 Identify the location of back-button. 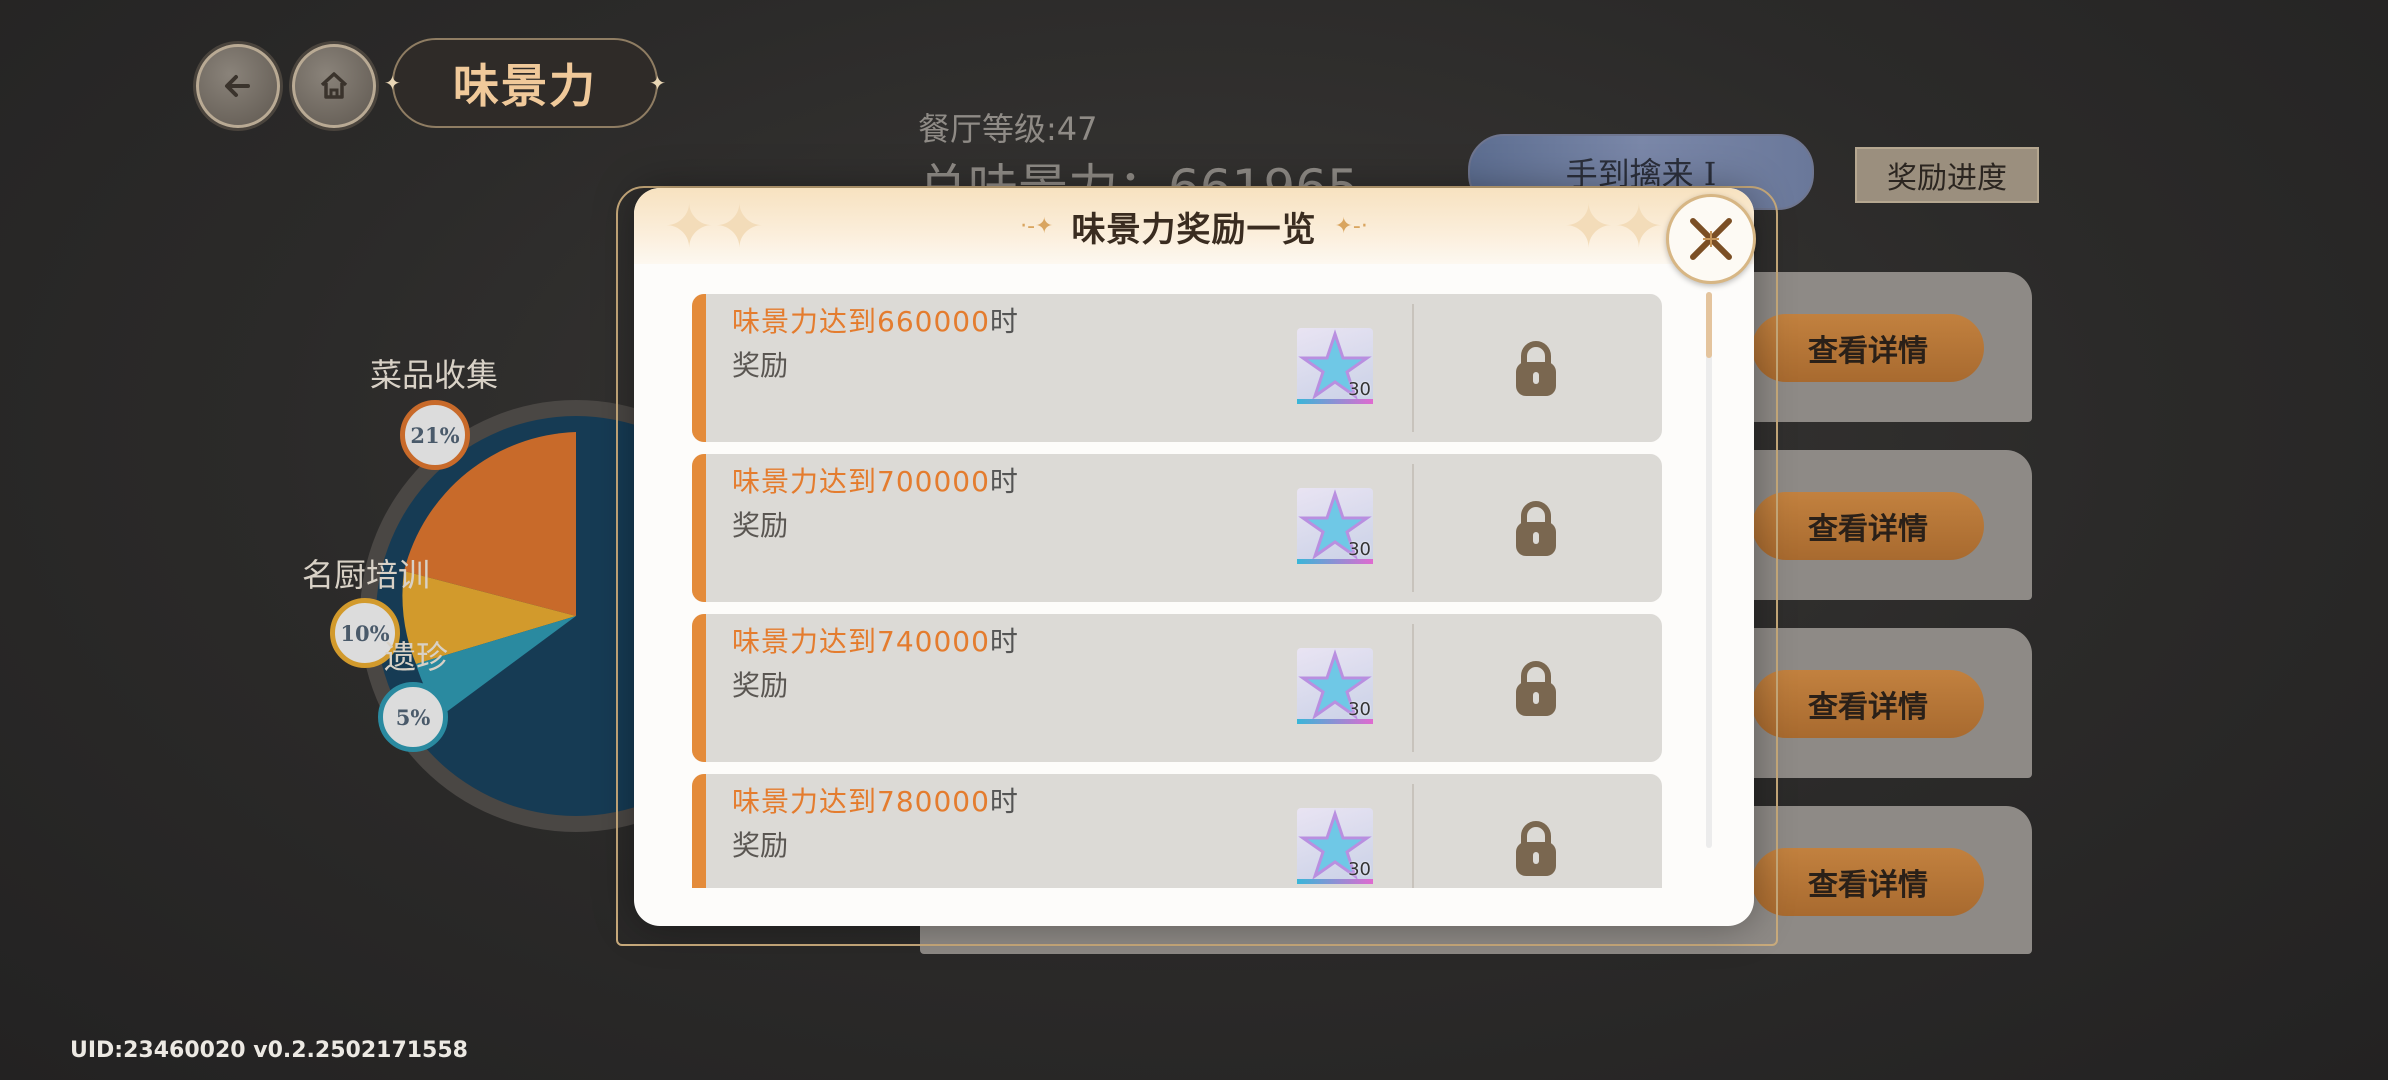
(238, 86).